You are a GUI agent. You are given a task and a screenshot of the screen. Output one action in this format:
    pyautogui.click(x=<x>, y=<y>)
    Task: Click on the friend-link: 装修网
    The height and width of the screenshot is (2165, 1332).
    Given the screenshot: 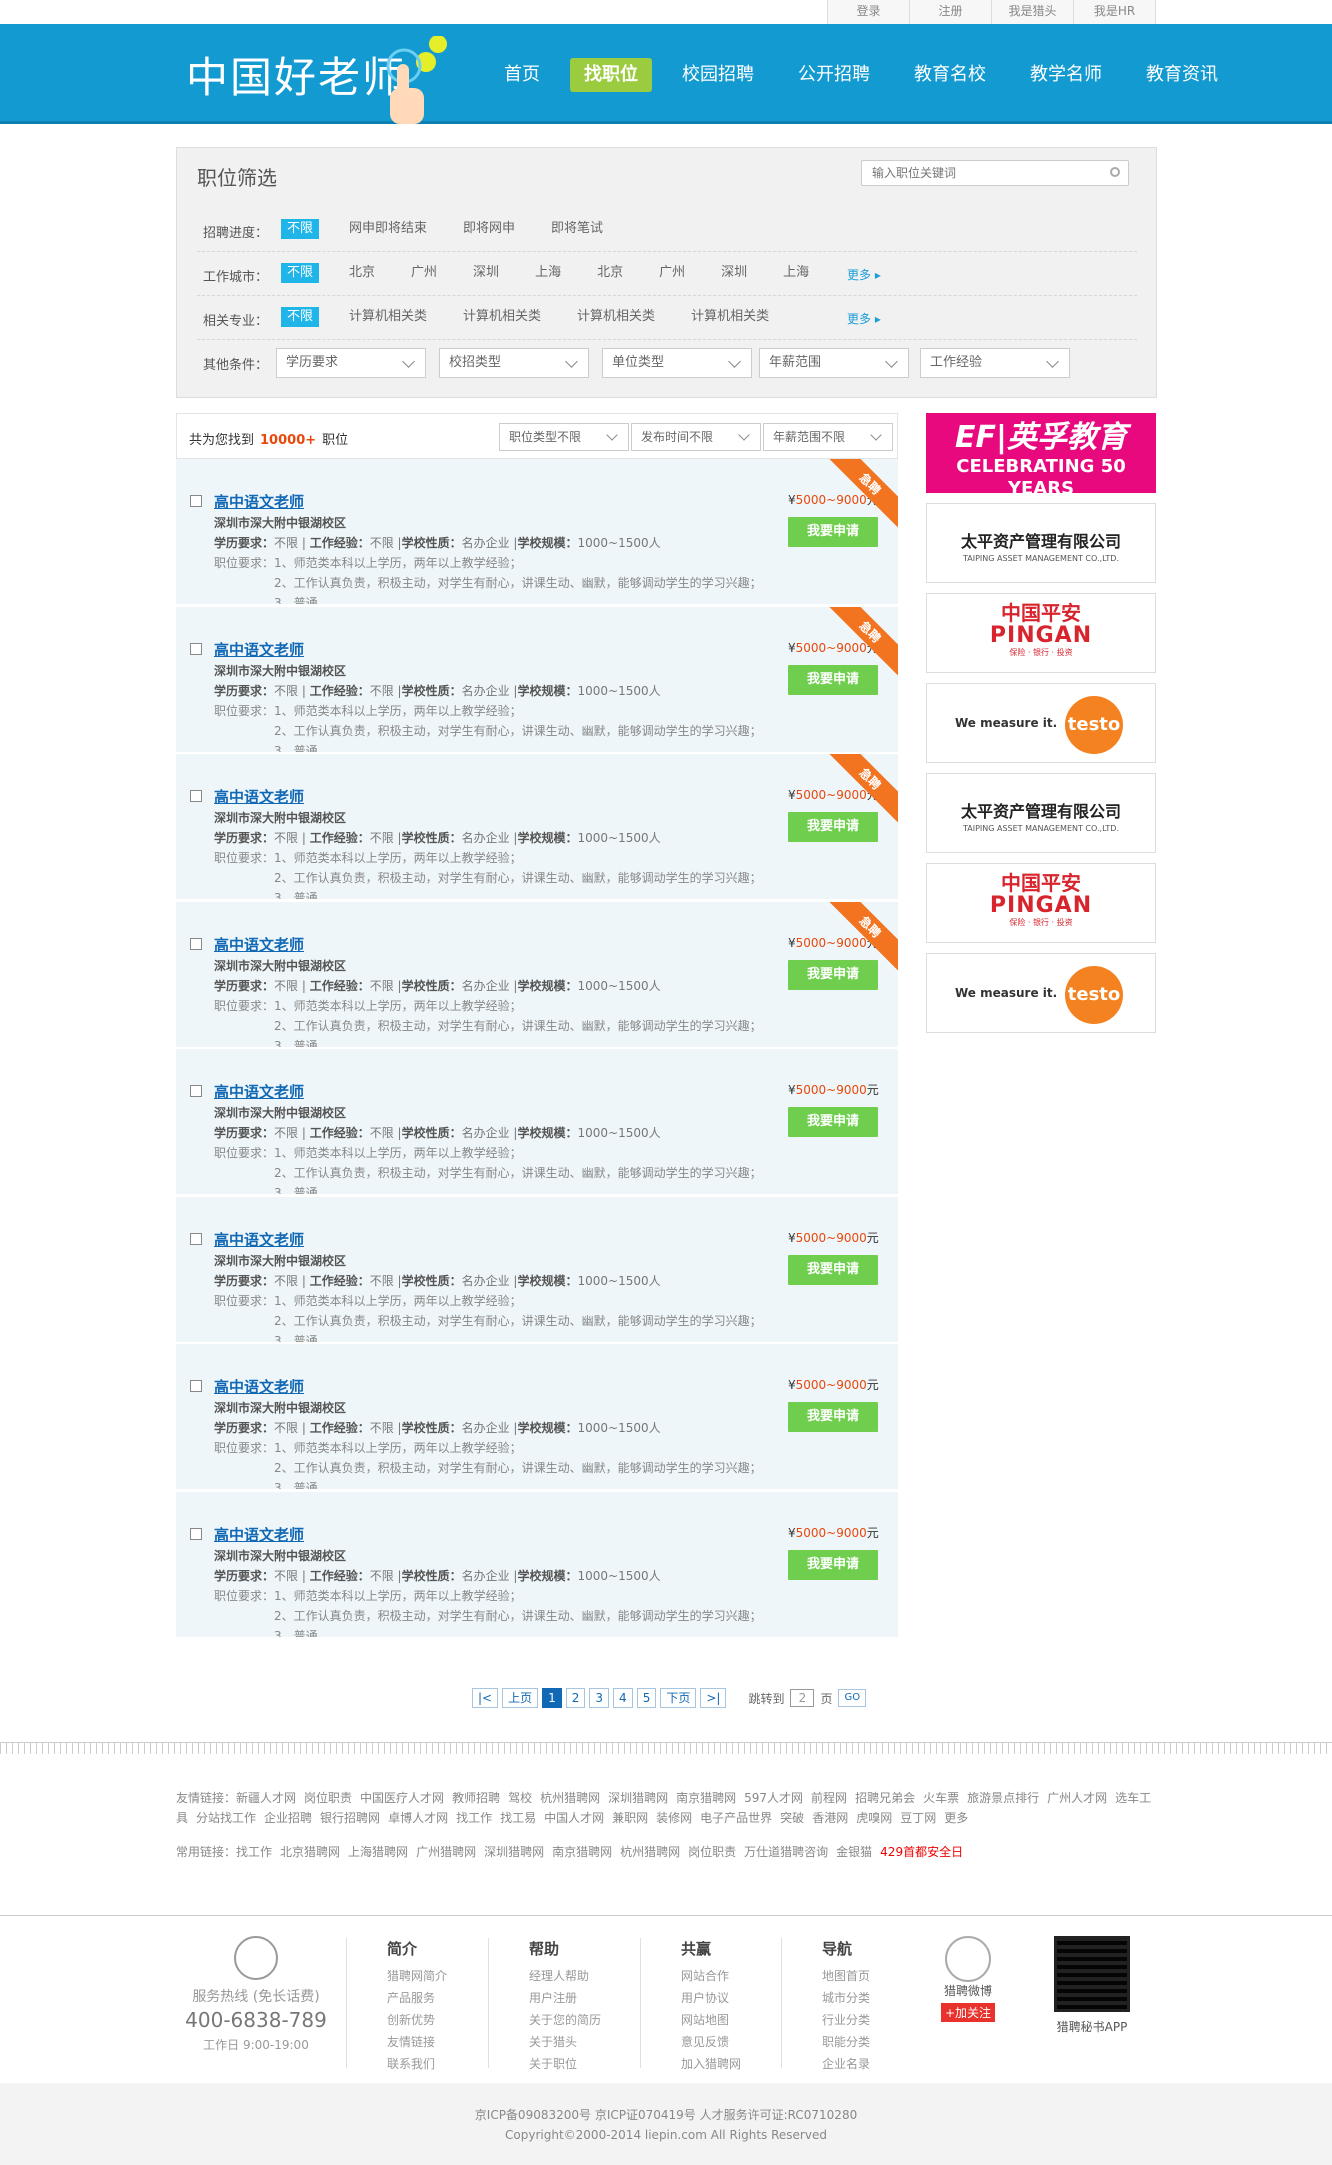 What is the action you would take?
    pyautogui.click(x=674, y=1818)
    